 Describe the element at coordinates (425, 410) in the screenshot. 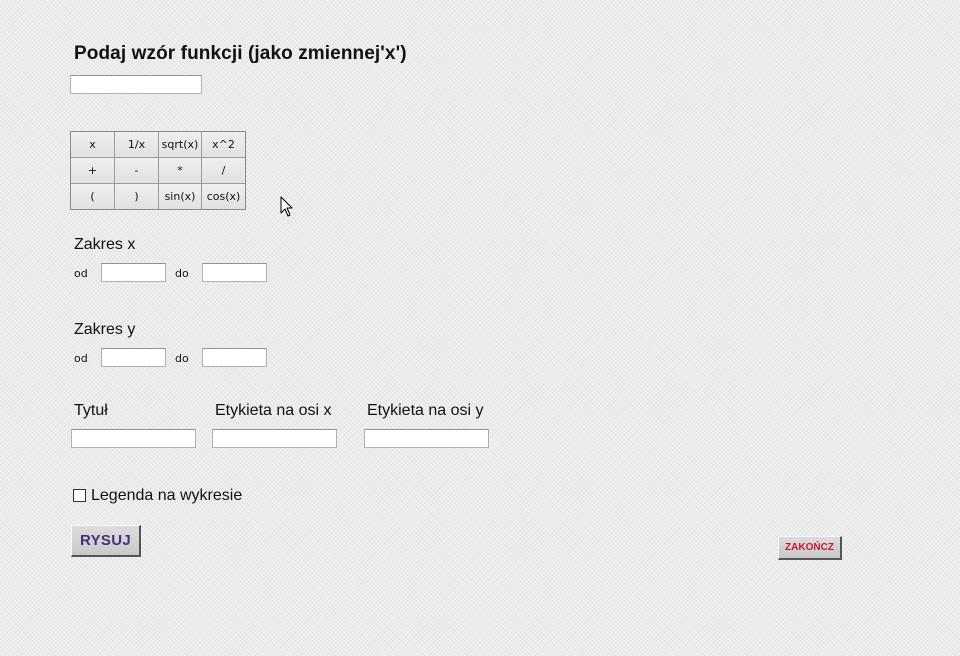

I see `y-axis-label-caption: Etykieta na osi y` at that location.